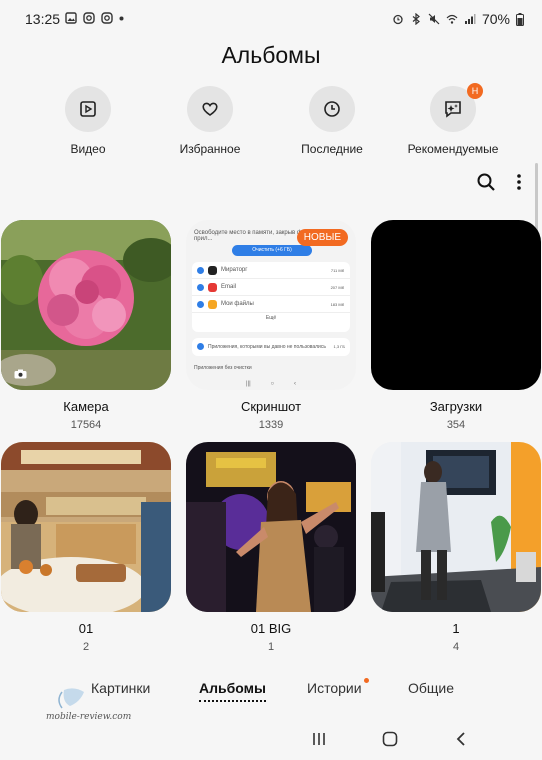 The height and width of the screenshot is (760, 542). Describe the element at coordinates (332, 121) in the screenshot. I see `quick-recent: Последние` at that location.